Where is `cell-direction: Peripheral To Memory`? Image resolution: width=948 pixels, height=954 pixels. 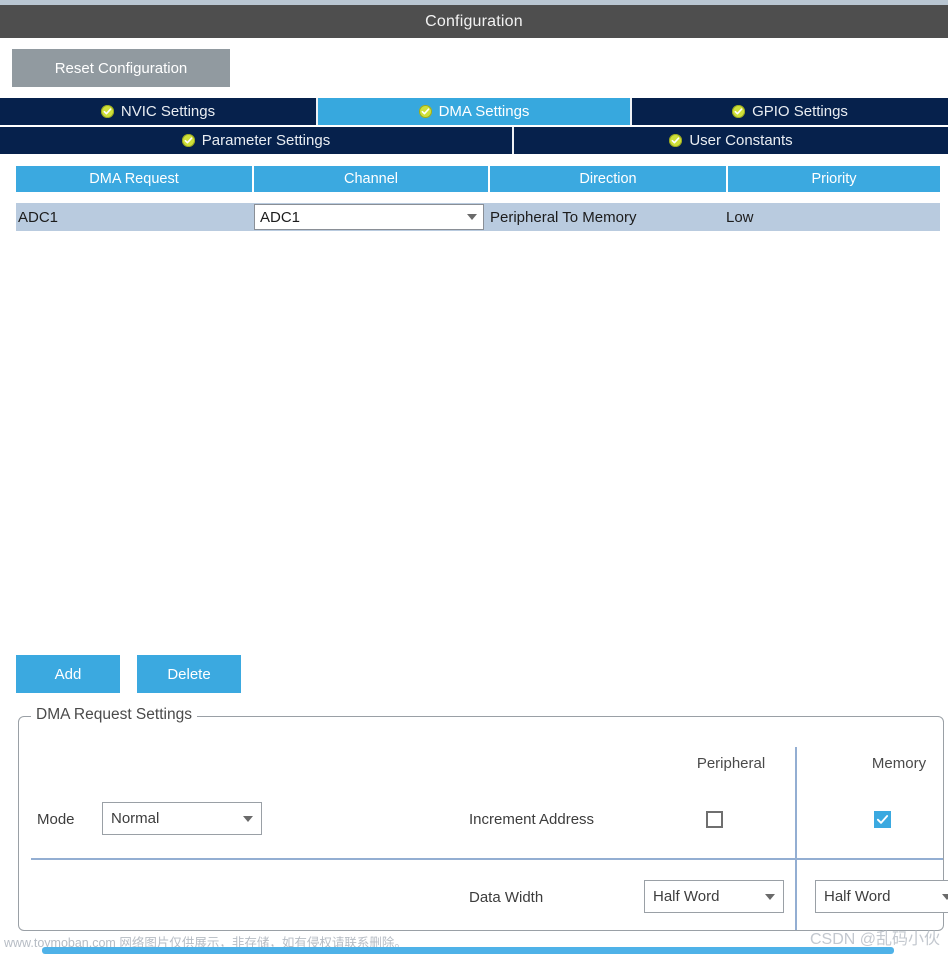
cell-direction: Peripheral To Memory is located at coordinates (604, 217).